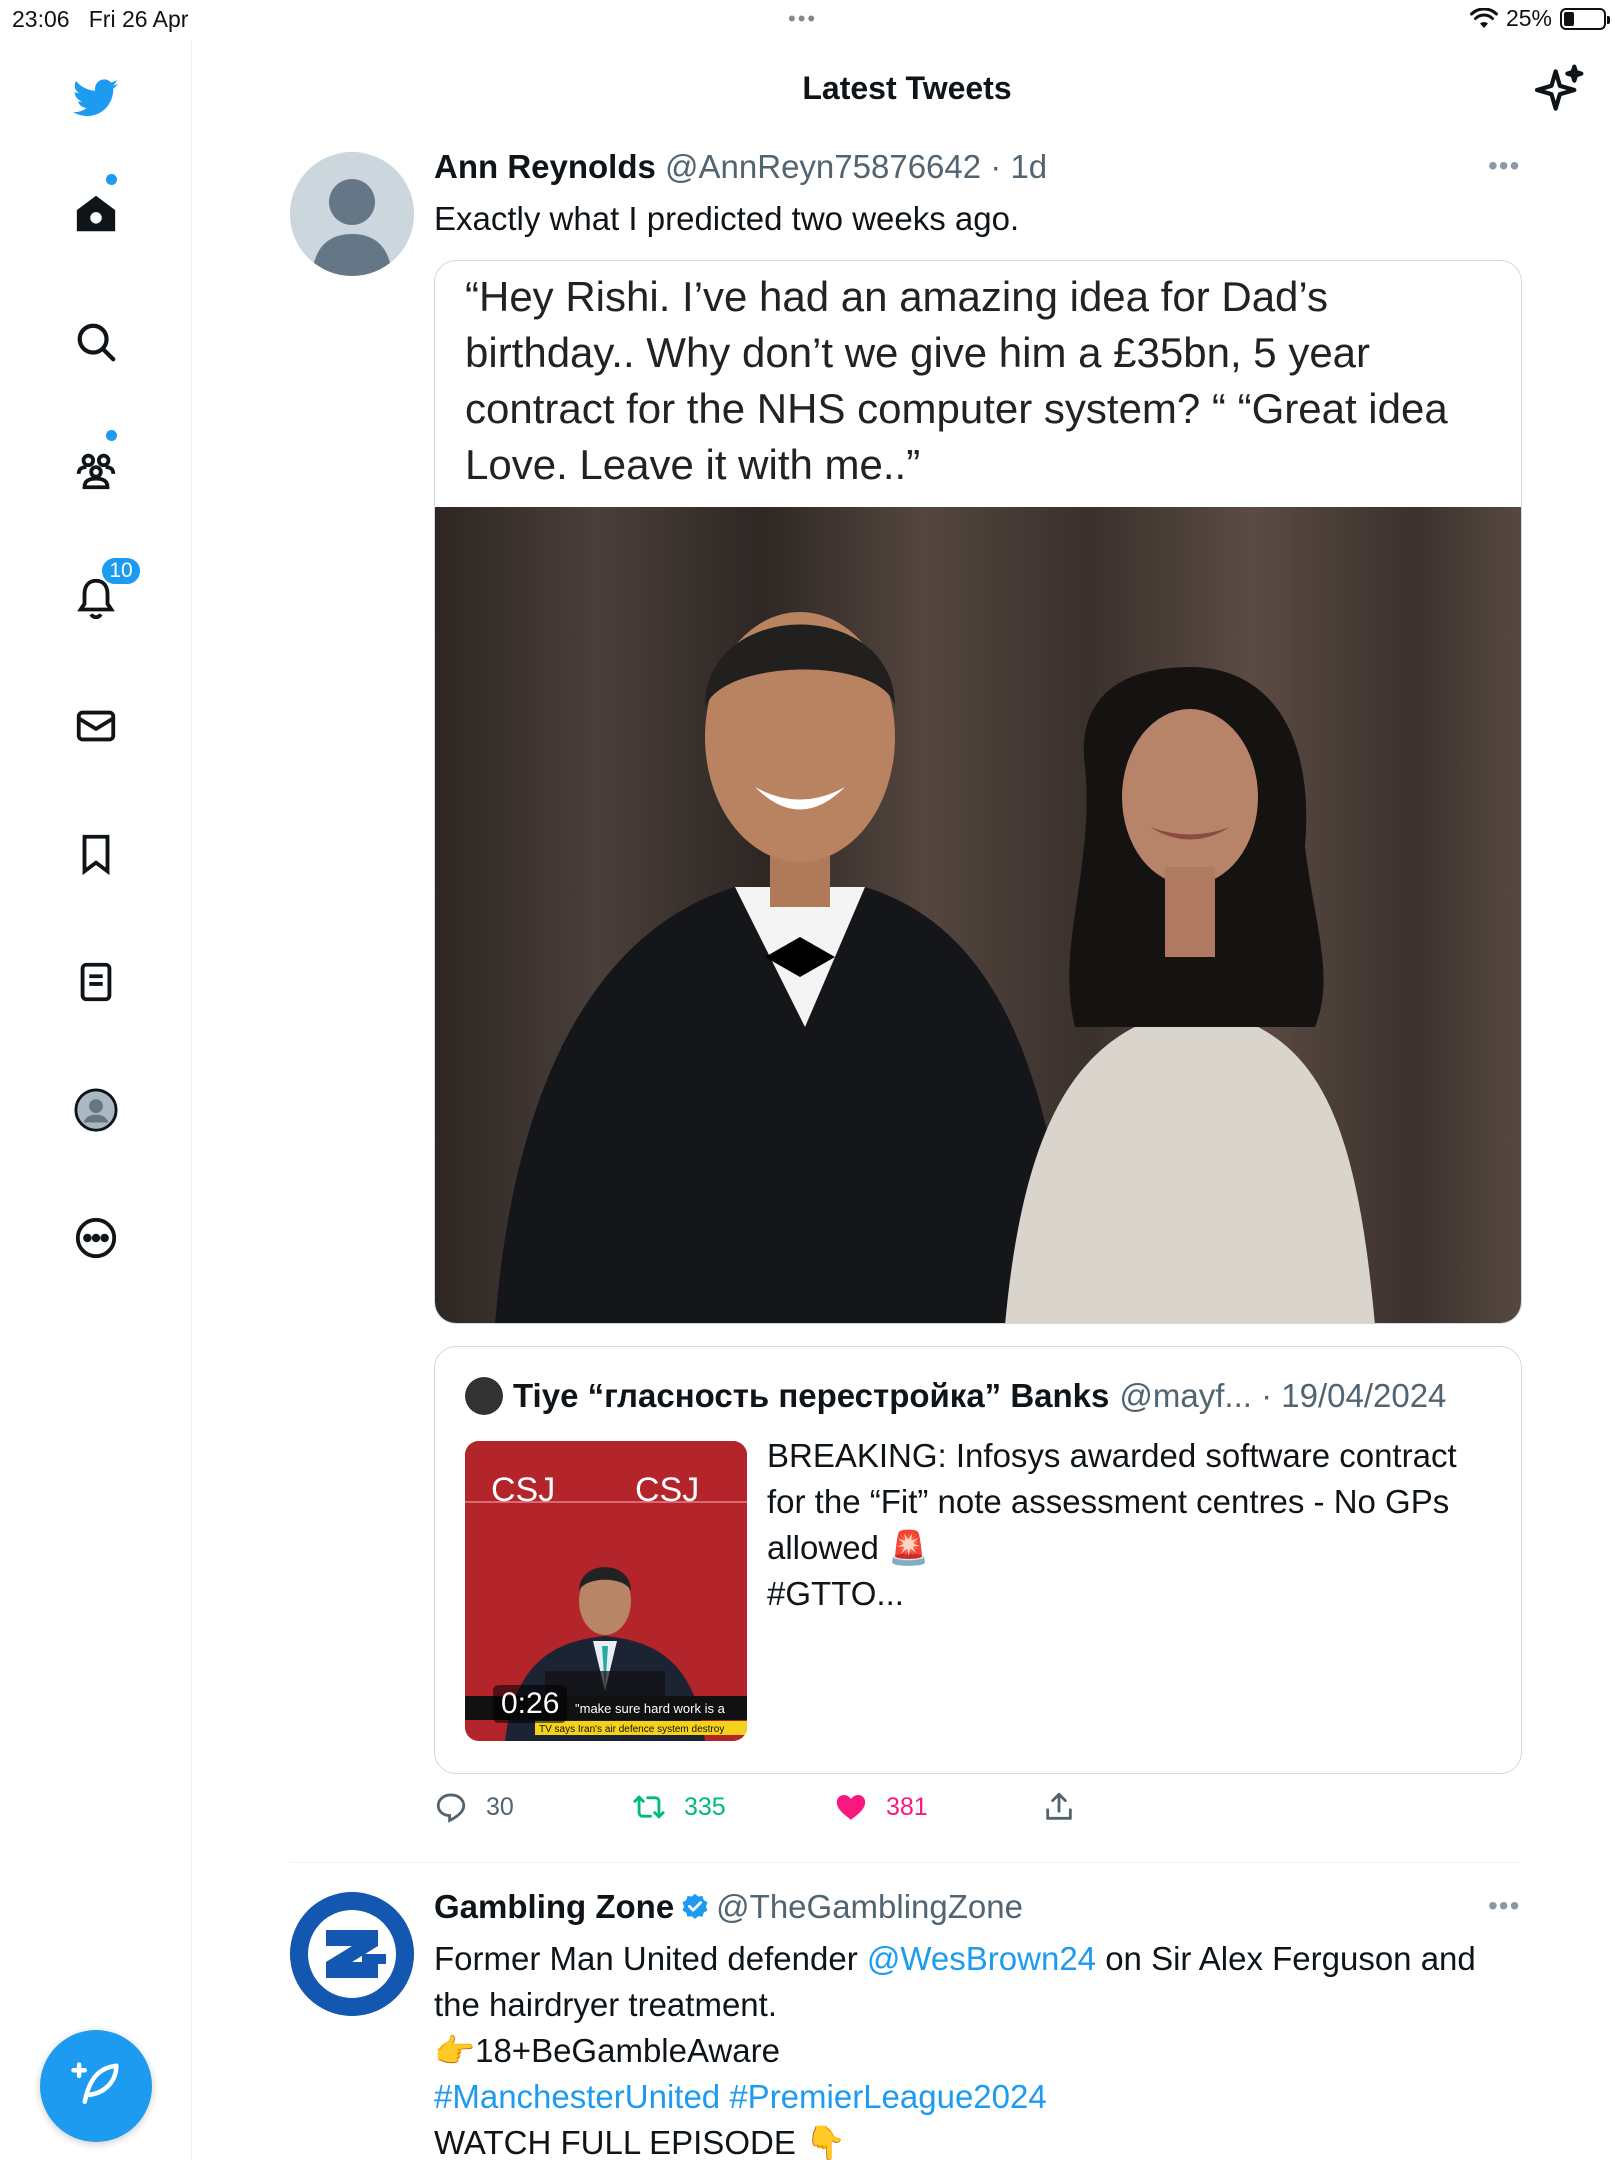 The image size is (1620, 2160). I want to click on lists-icon, so click(96, 982).